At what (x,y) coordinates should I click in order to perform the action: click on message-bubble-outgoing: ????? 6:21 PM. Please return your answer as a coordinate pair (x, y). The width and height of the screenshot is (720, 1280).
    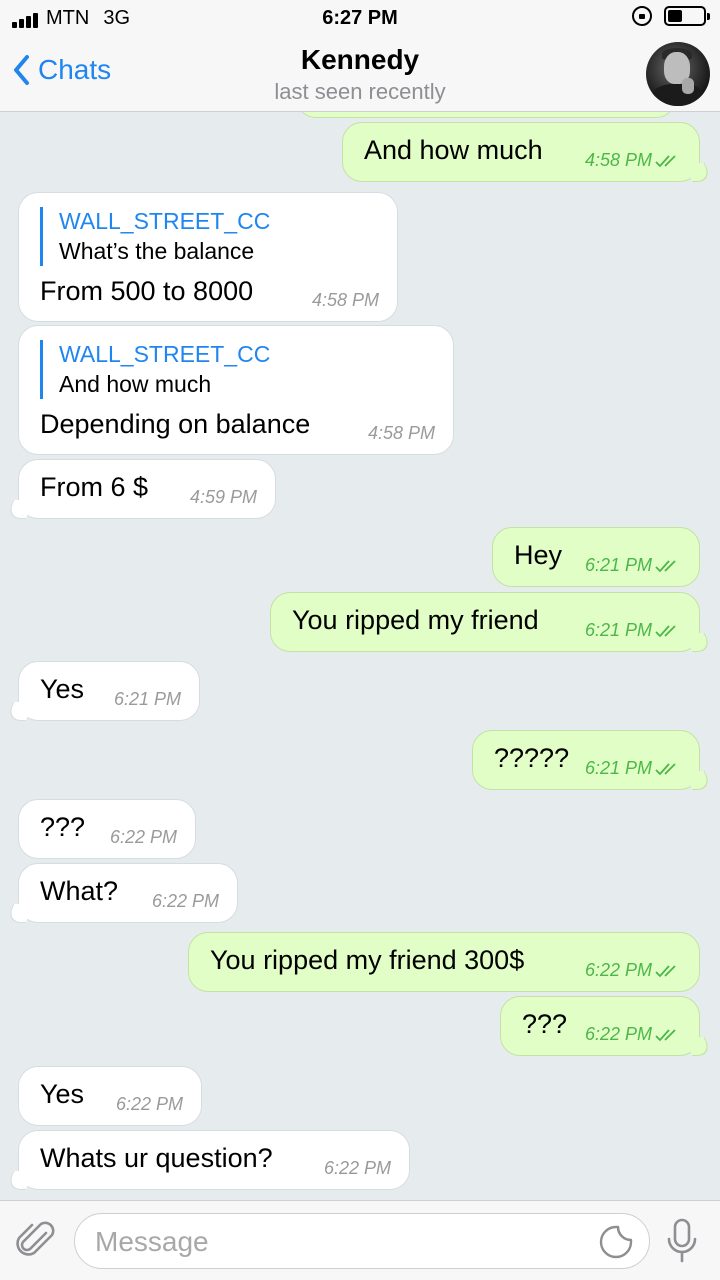
    Looking at the image, I should click on (586, 760).